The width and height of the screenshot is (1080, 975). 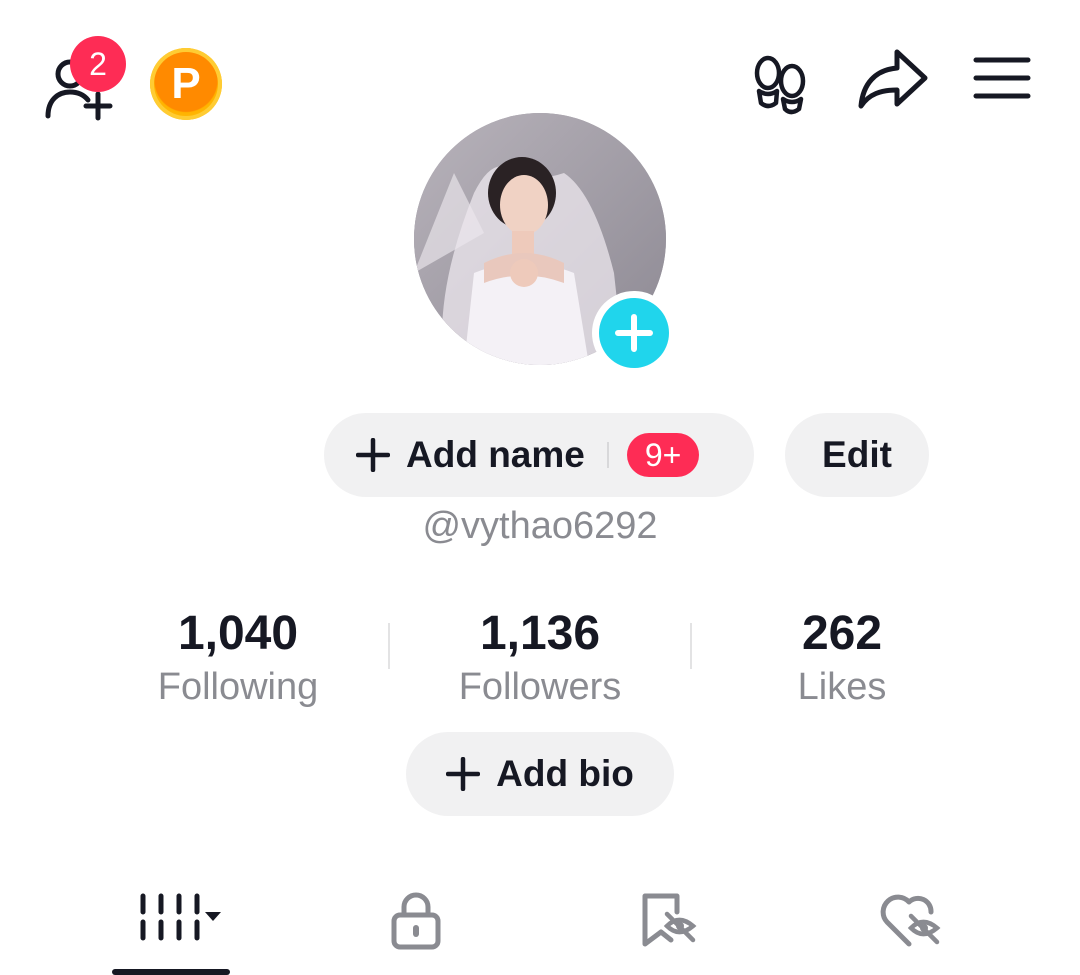 I want to click on divider, so click(x=607, y=455).